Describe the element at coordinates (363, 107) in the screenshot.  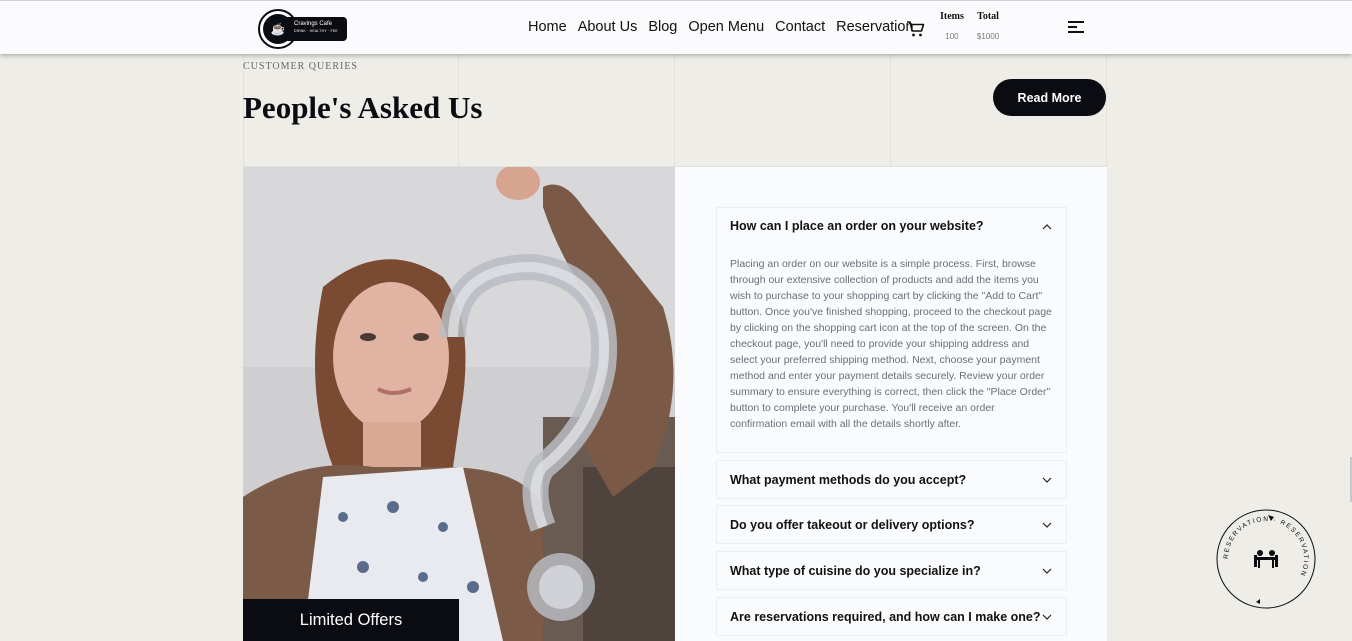
I see `section-title: People's Asked Us` at that location.